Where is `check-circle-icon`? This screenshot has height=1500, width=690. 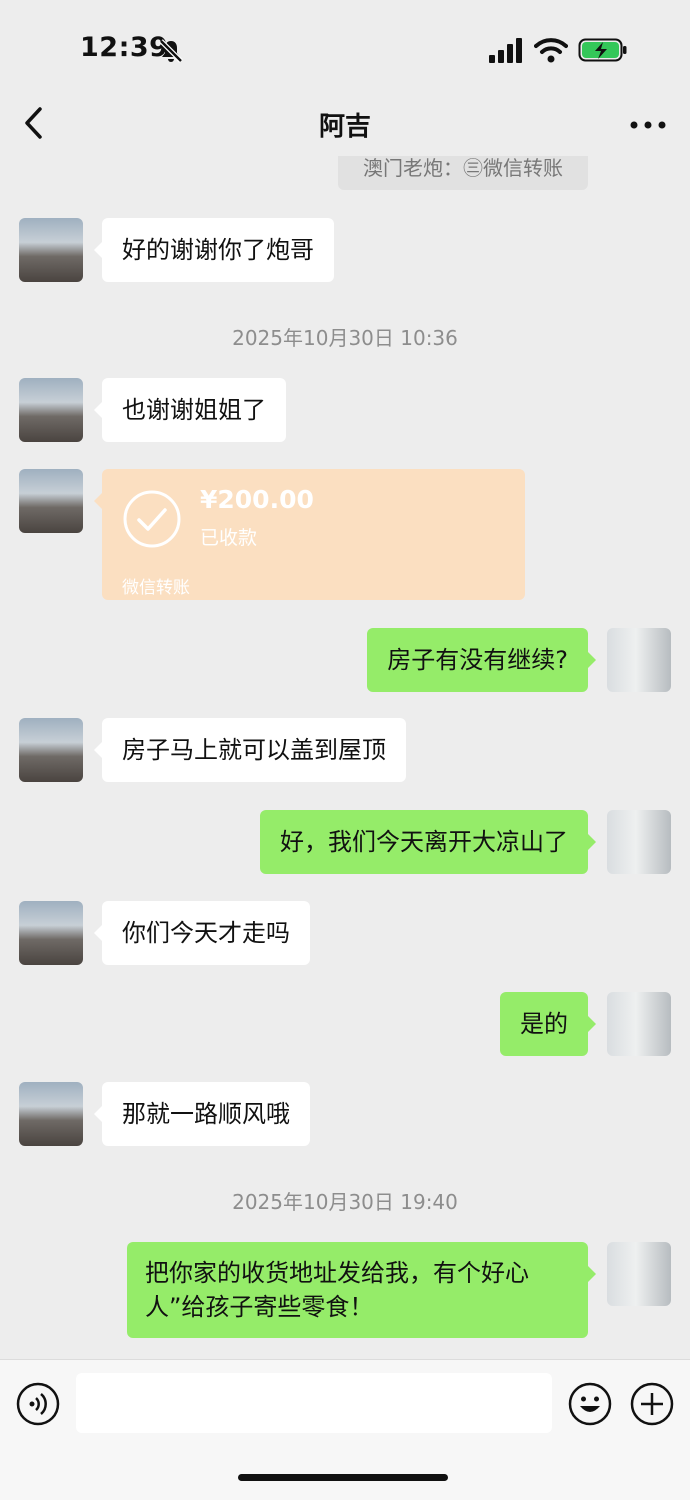
check-circle-icon is located at coordinates (152, 519).